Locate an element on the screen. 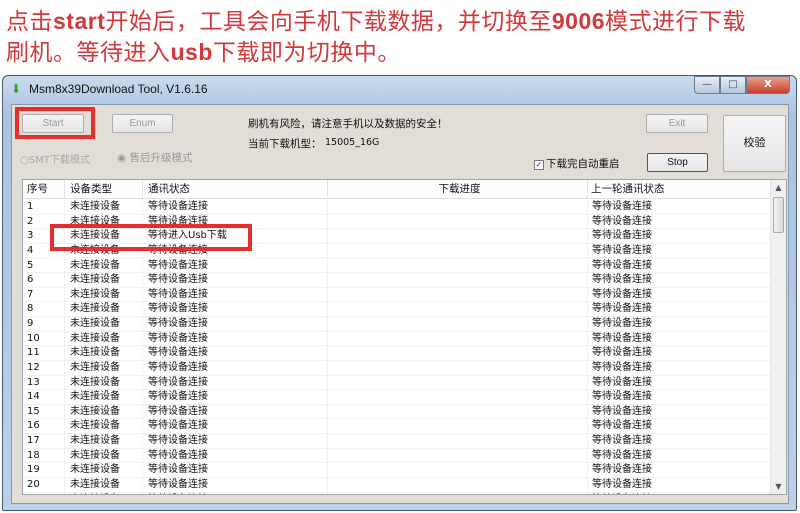 This screenshot has width=800, height=513. aftersale-mode-radio: ◉ 售后升级模式 is located at coordinates (155, 157).